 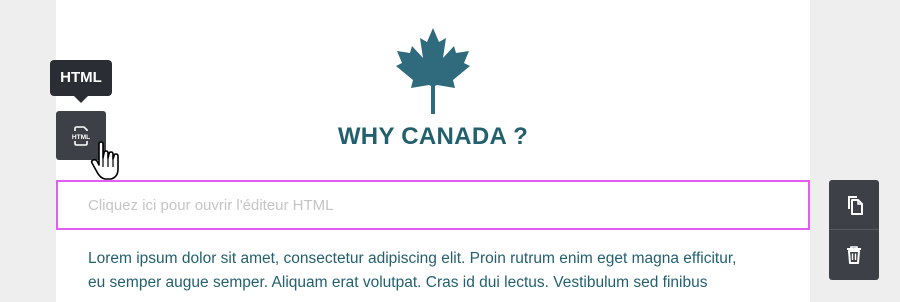 What do you see at coordinates (433, 136) in the screenshot?
I see `section-heading: WHY CANADA ?` at bounding box center [433, 136].